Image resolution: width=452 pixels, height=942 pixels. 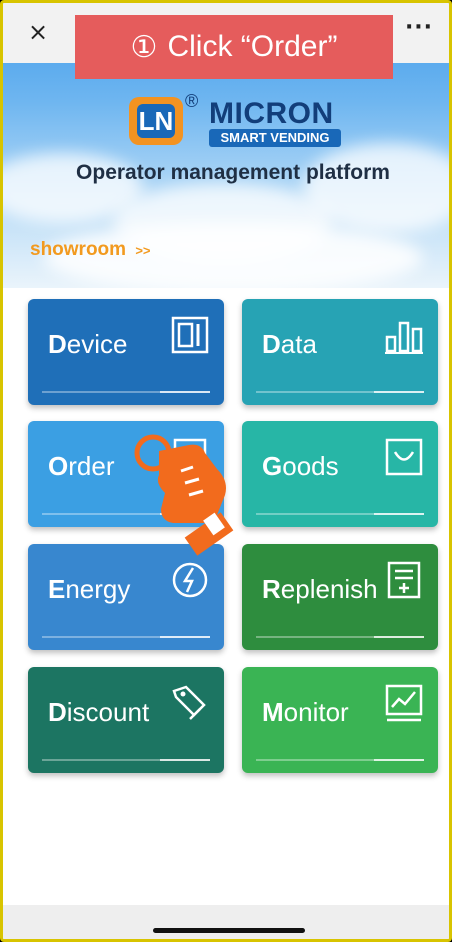 I want to click on instruction-text: Click “Order”, so click(x=252, y=46).